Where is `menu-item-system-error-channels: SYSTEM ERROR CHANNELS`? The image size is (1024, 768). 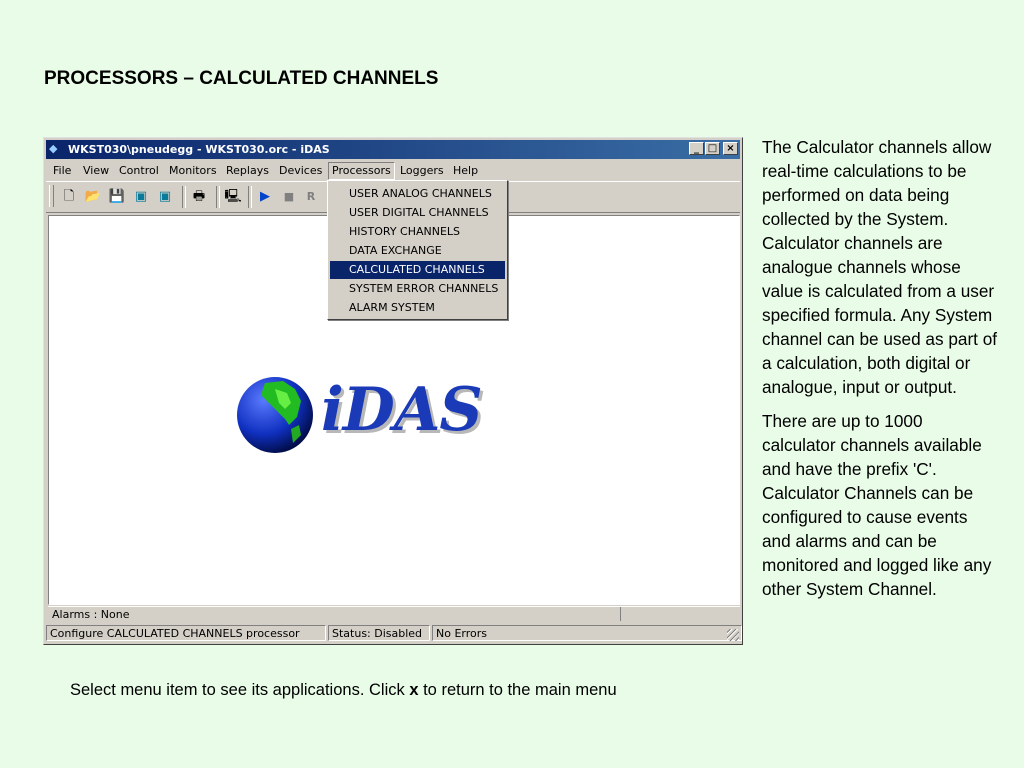 menu-item-system-error-channels: SYSTEM ERROR CHANNELS is located at coordinates (417, 289).